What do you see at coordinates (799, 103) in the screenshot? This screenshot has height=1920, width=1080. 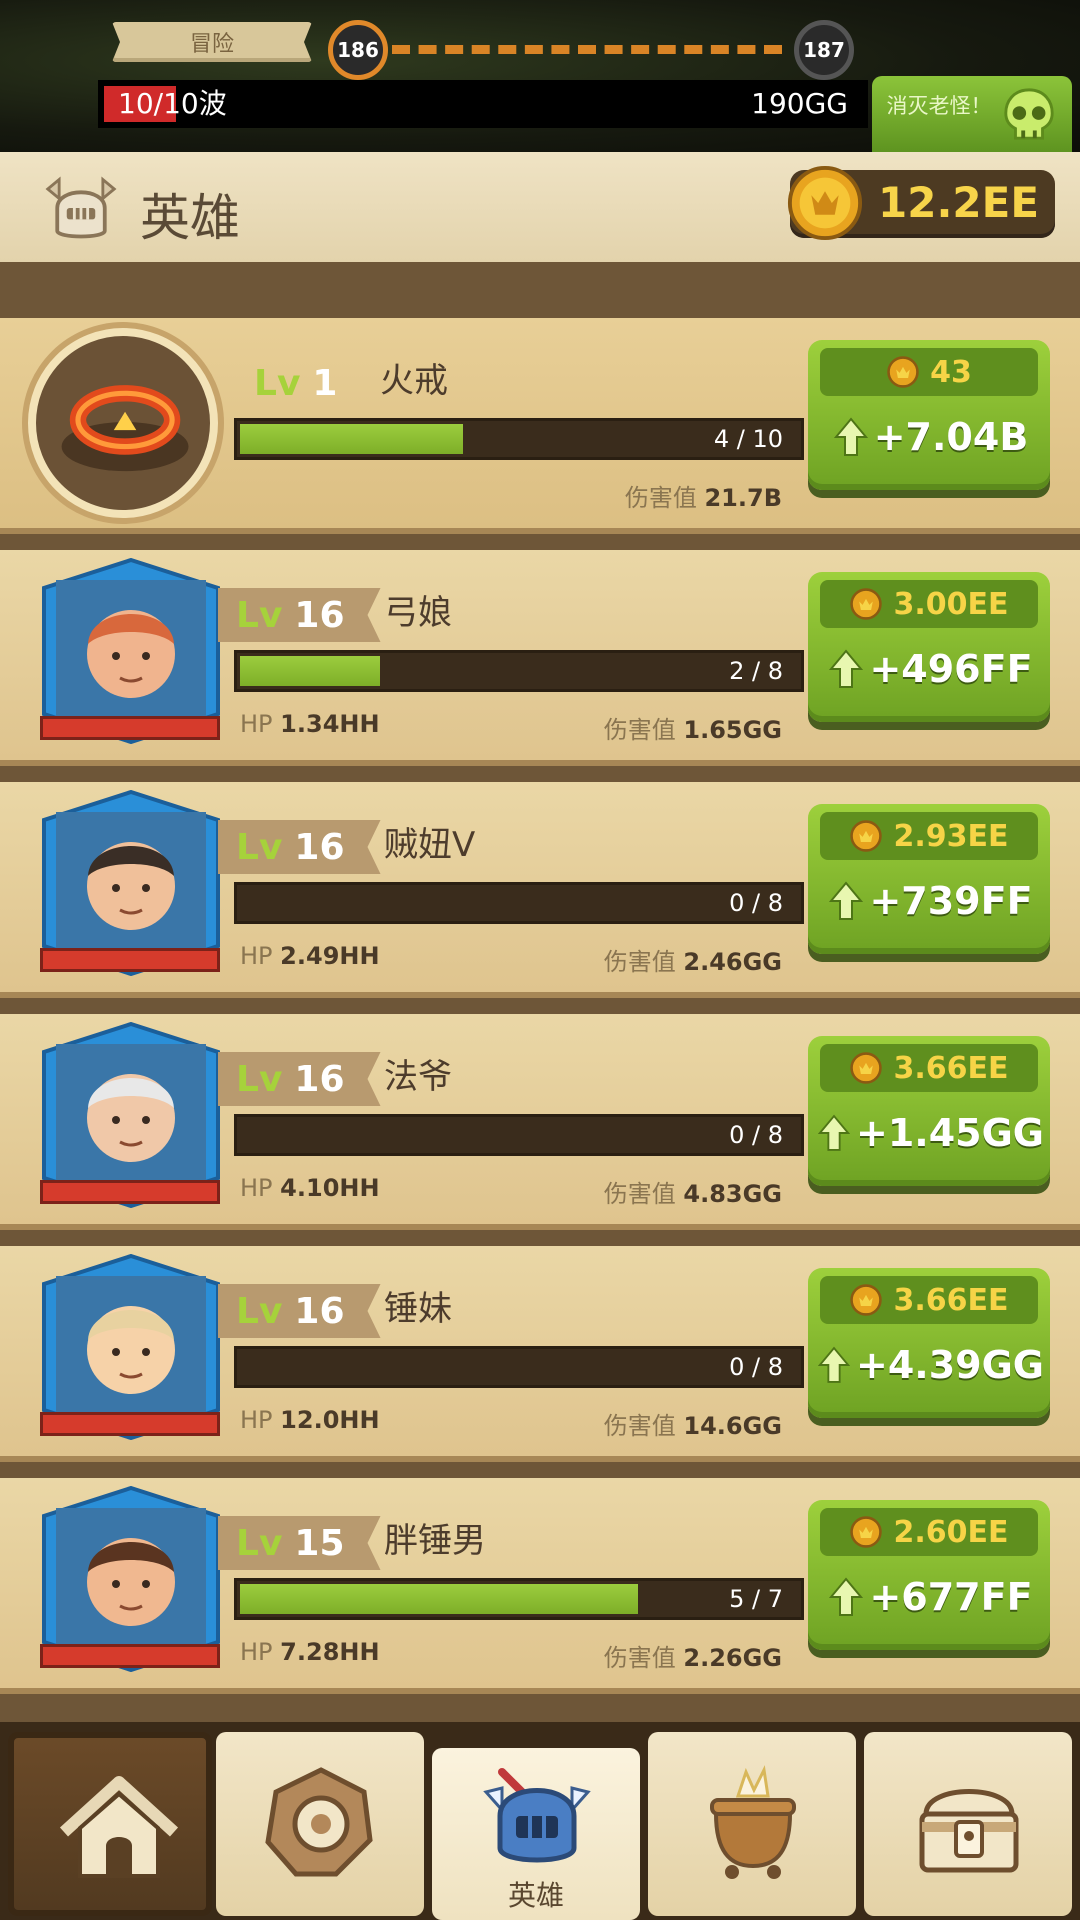 I see `gold-total: 190GG` at bounding box center [799, 103].